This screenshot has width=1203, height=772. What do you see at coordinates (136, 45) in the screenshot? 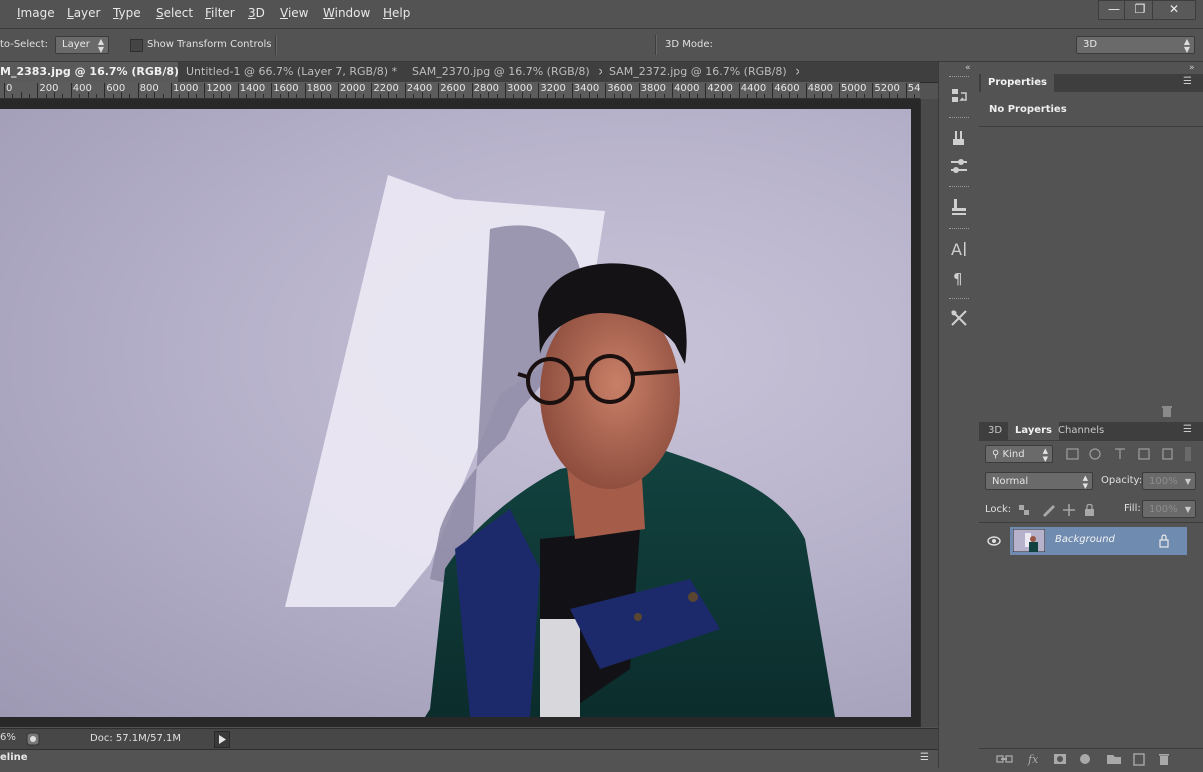
I see `show-transform-checkbox` at bounding box center [136, 45].